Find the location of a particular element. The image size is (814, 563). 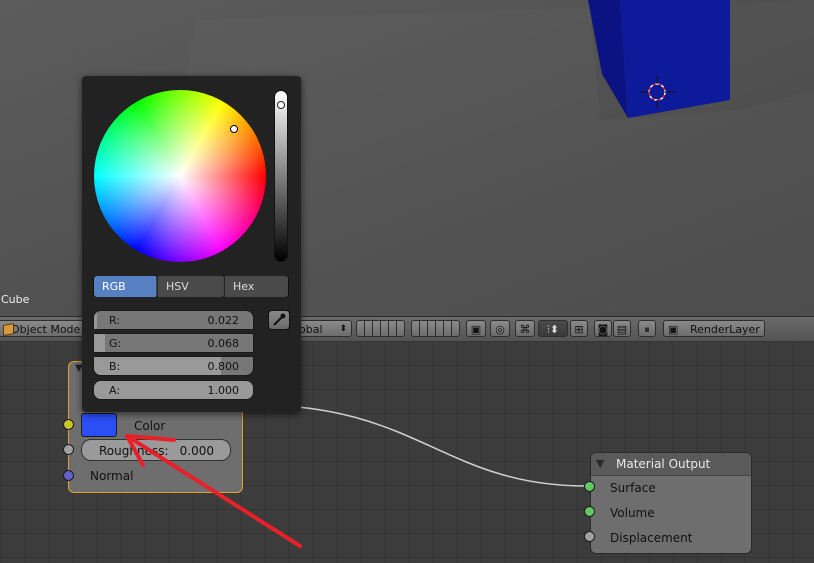

eyedropper-button is located at coordinates (279, 320).